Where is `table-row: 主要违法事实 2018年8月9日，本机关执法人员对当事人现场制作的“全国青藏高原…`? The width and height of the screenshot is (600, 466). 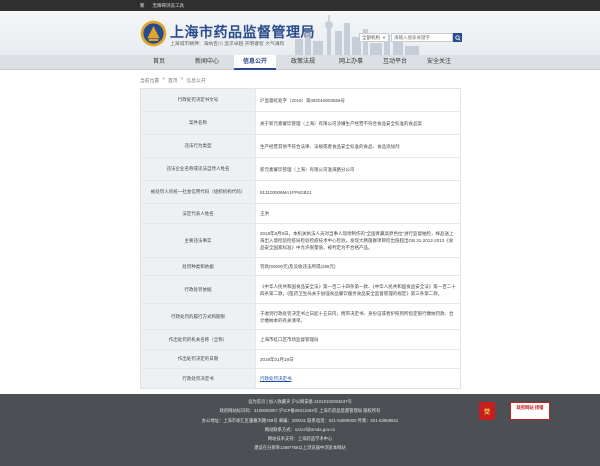
table-row: 主要违法事实 2018年8月9日，本机关执法人员对当事人现场制作的“全国青藏高原… is located at coordinates (300, 241).